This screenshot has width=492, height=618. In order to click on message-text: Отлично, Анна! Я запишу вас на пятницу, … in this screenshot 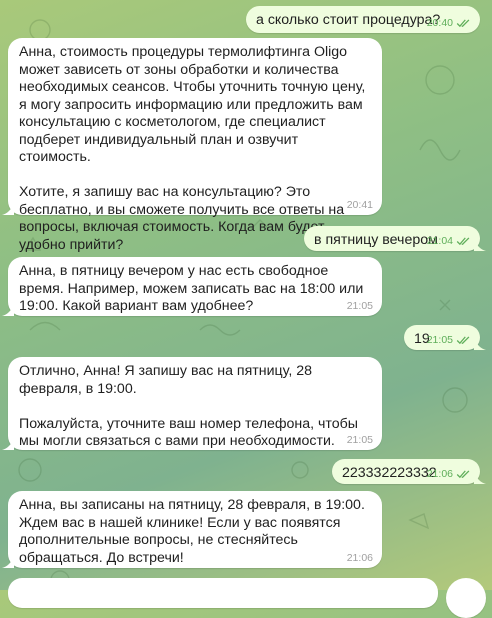, I will do `click(188, 406)`.